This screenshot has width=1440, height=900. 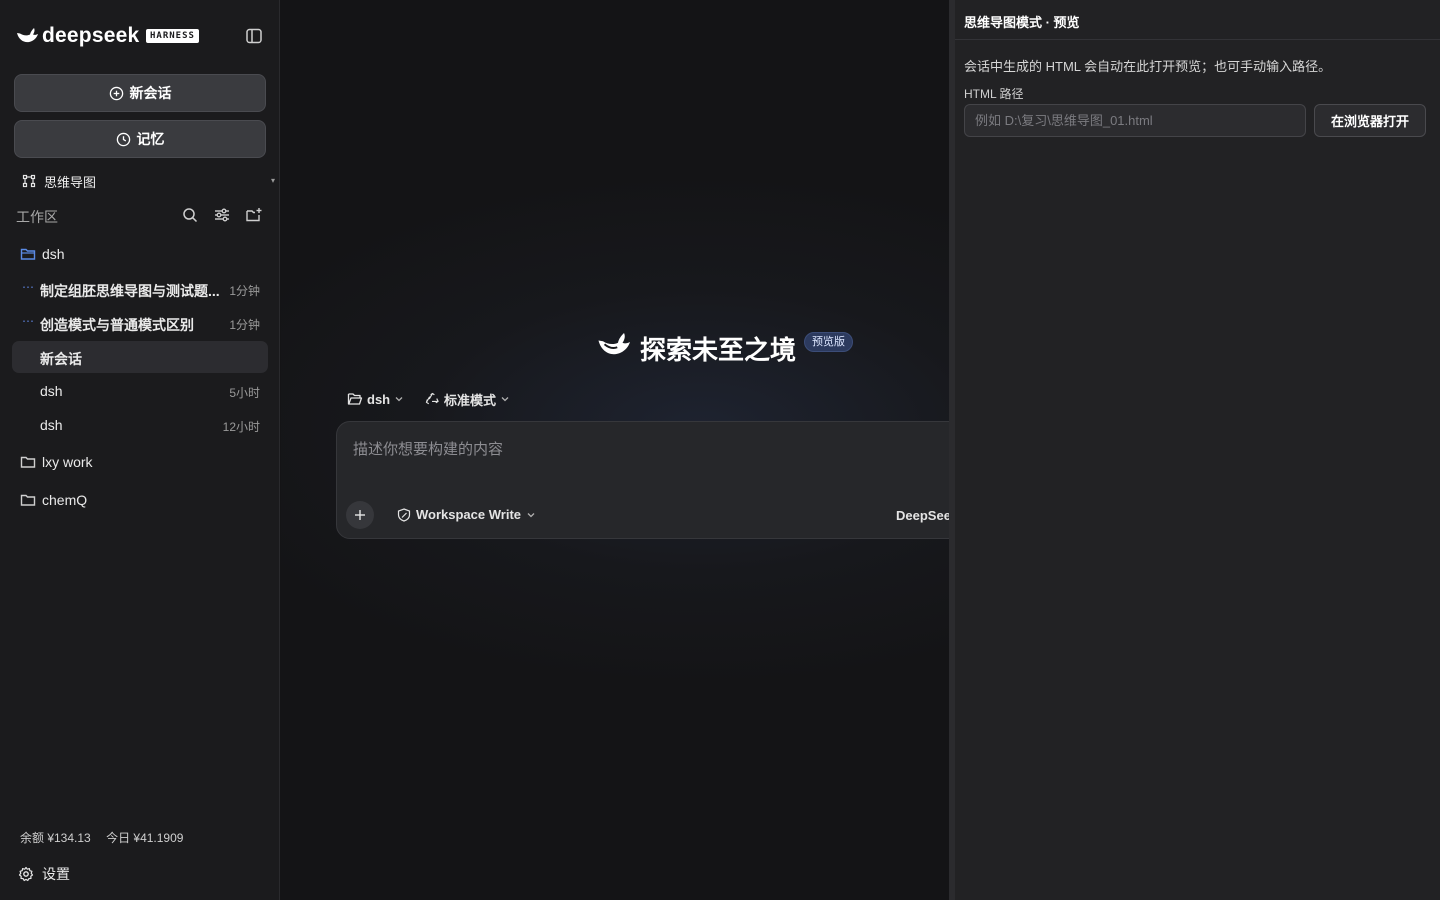 I want to click on folder-label: chemQ, so click(x=65, y=500).